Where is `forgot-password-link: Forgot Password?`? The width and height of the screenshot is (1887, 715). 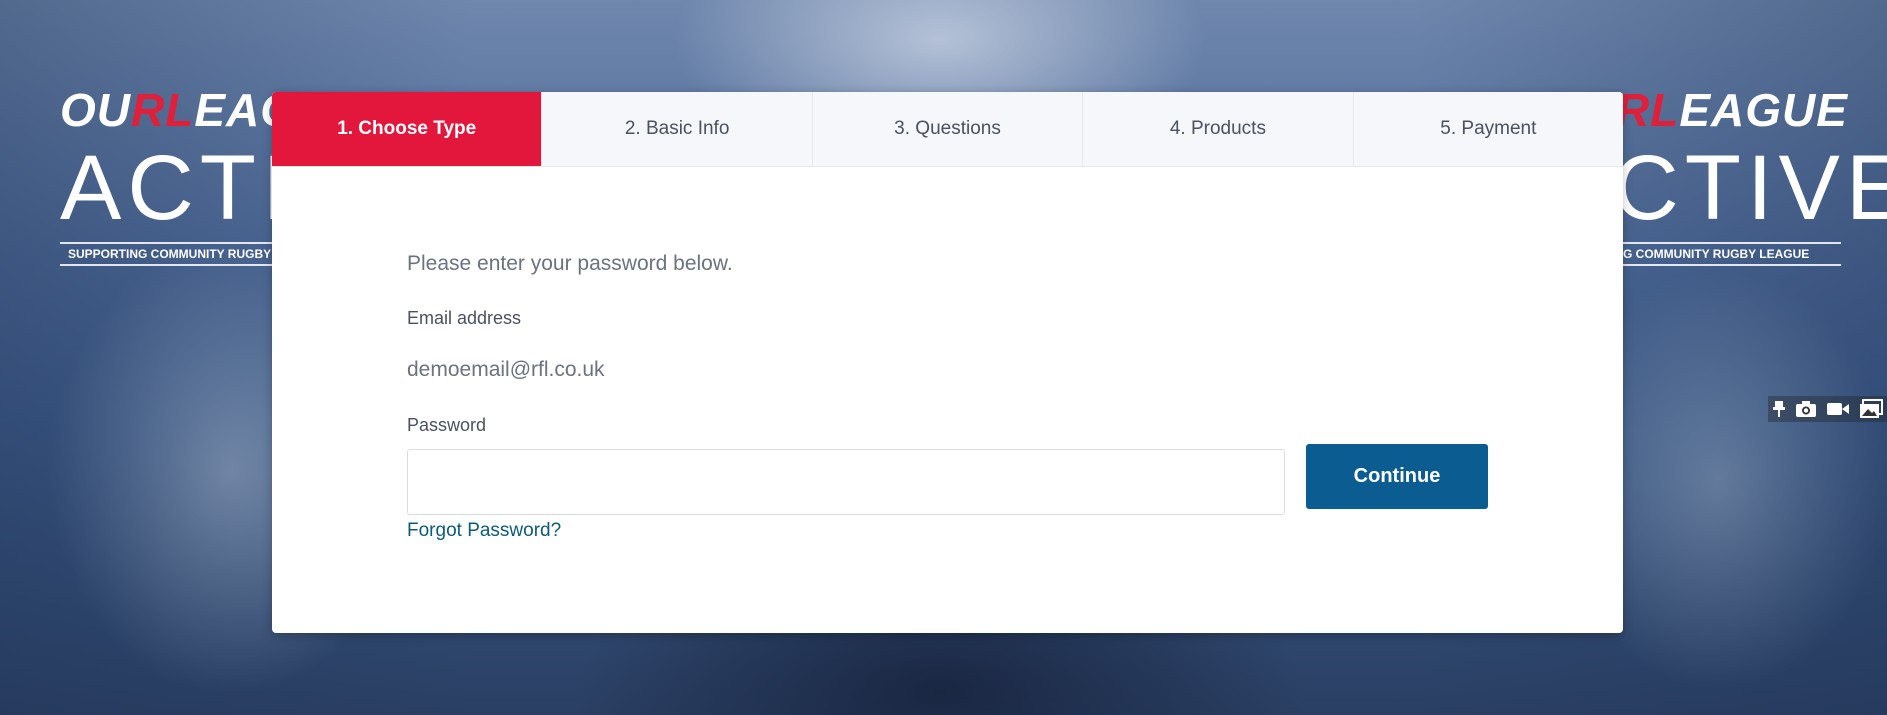
forgot-password-link: Forgot Password? is located at coordinates (484, 531).